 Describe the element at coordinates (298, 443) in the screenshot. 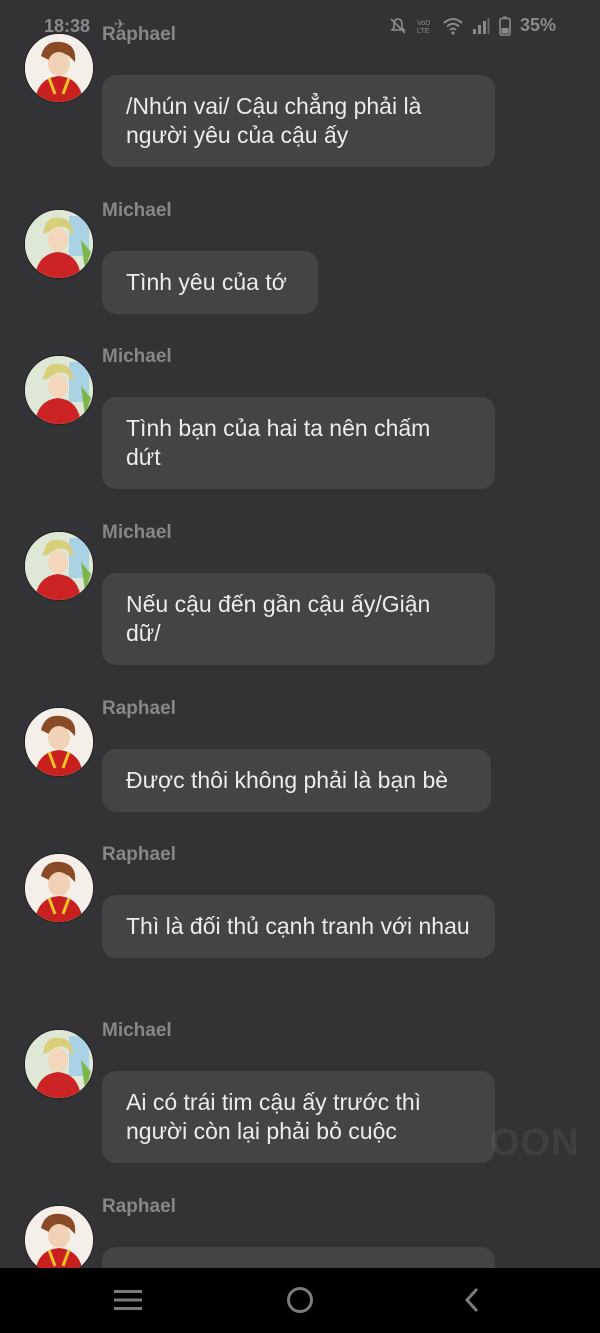

I see `message-bubble: Tình bạn của hai ta nên chấm dứt` at that location.